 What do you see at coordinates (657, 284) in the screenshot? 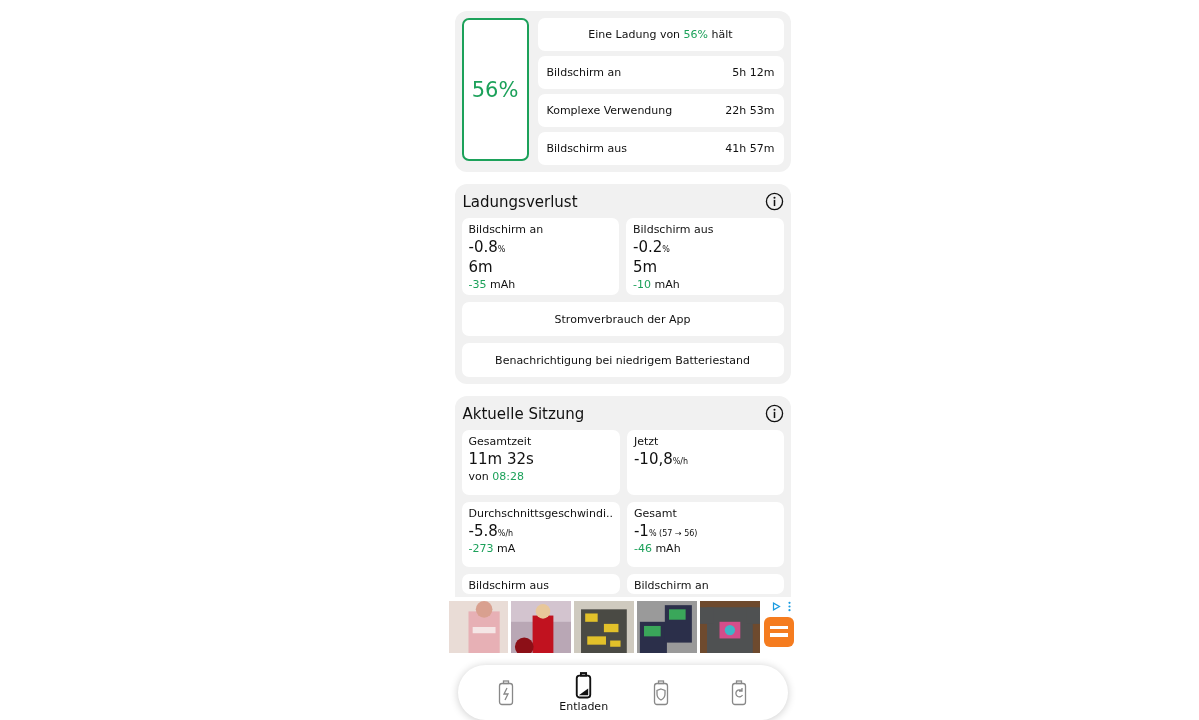
I see `card-subtext: -10 mAh` at bounding box center [657, 284].